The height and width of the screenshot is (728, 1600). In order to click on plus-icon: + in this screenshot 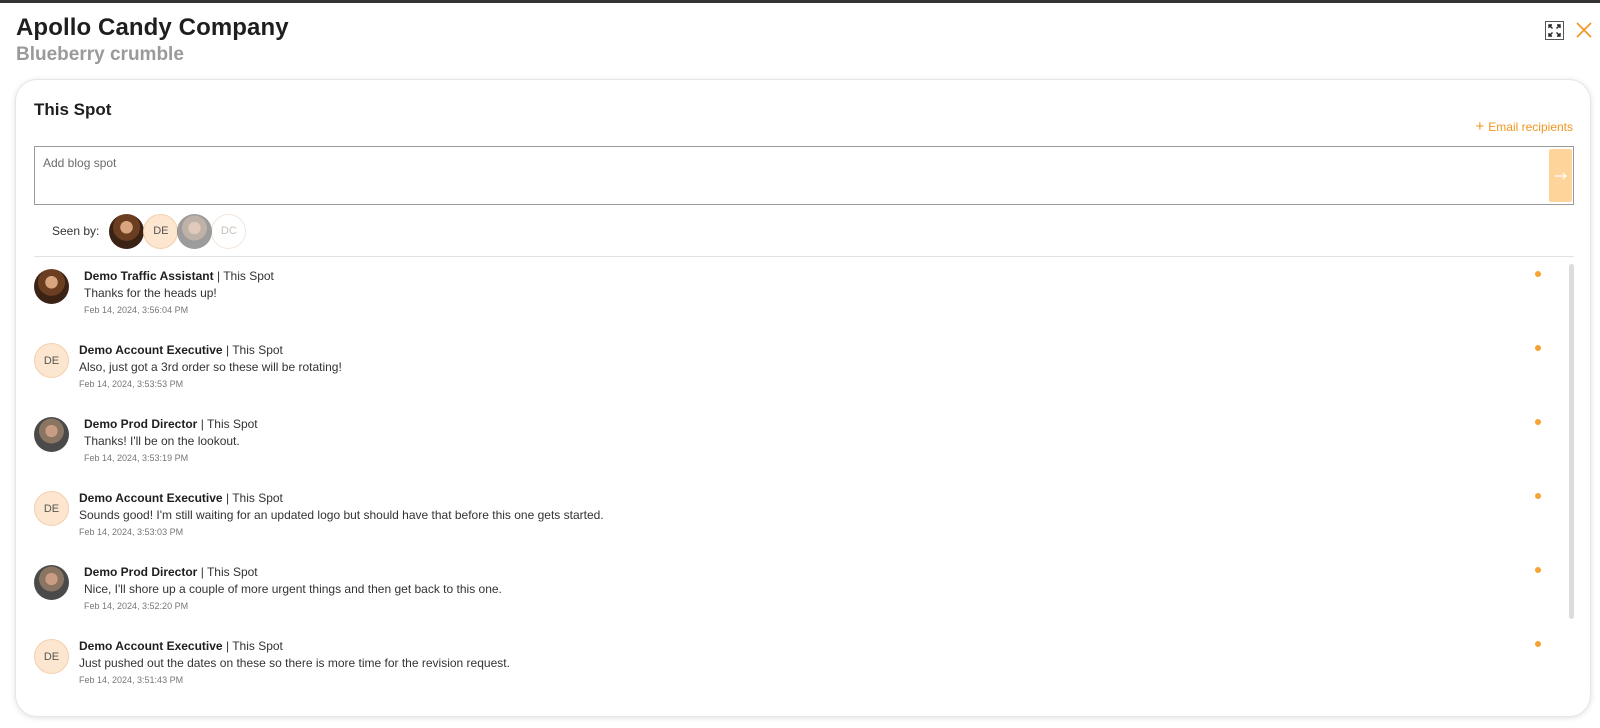, I will do `click(1480, 126)`.